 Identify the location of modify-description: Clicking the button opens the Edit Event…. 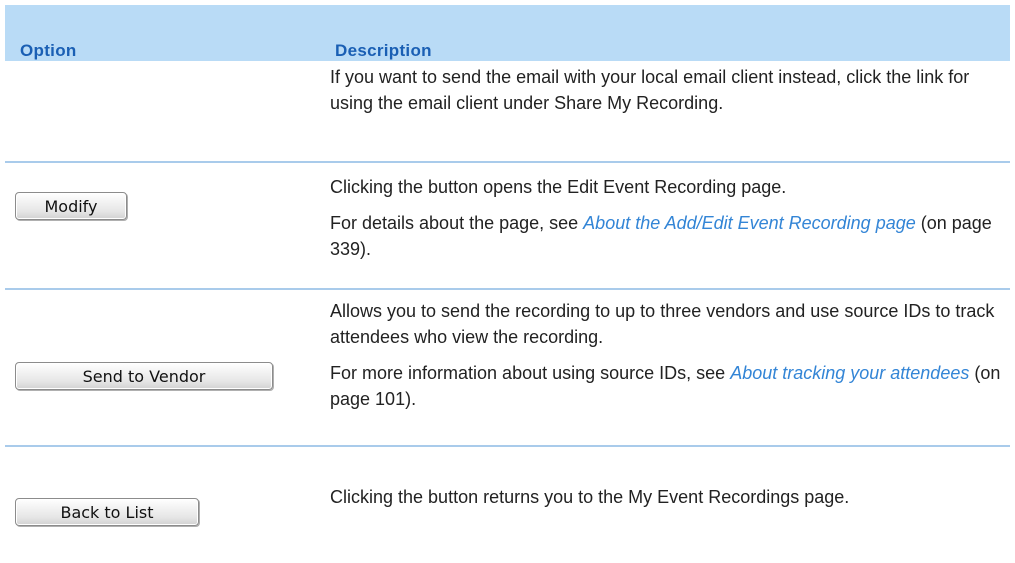
(670, 218).